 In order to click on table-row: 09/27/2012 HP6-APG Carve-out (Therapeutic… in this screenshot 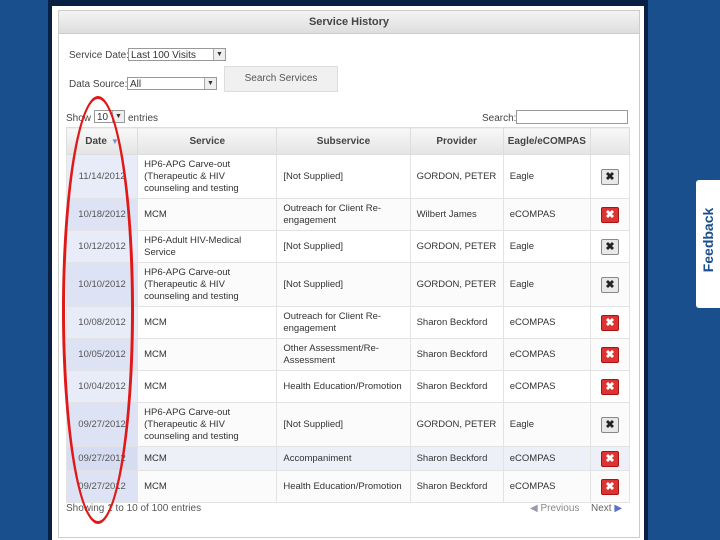, I will do `click(348, 424)`.